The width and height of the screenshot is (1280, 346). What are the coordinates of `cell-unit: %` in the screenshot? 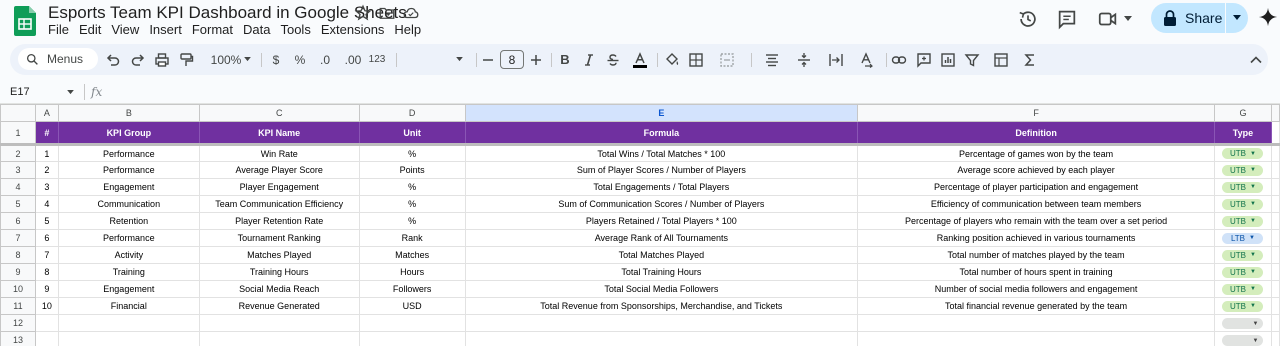 It's located at (412, 221).